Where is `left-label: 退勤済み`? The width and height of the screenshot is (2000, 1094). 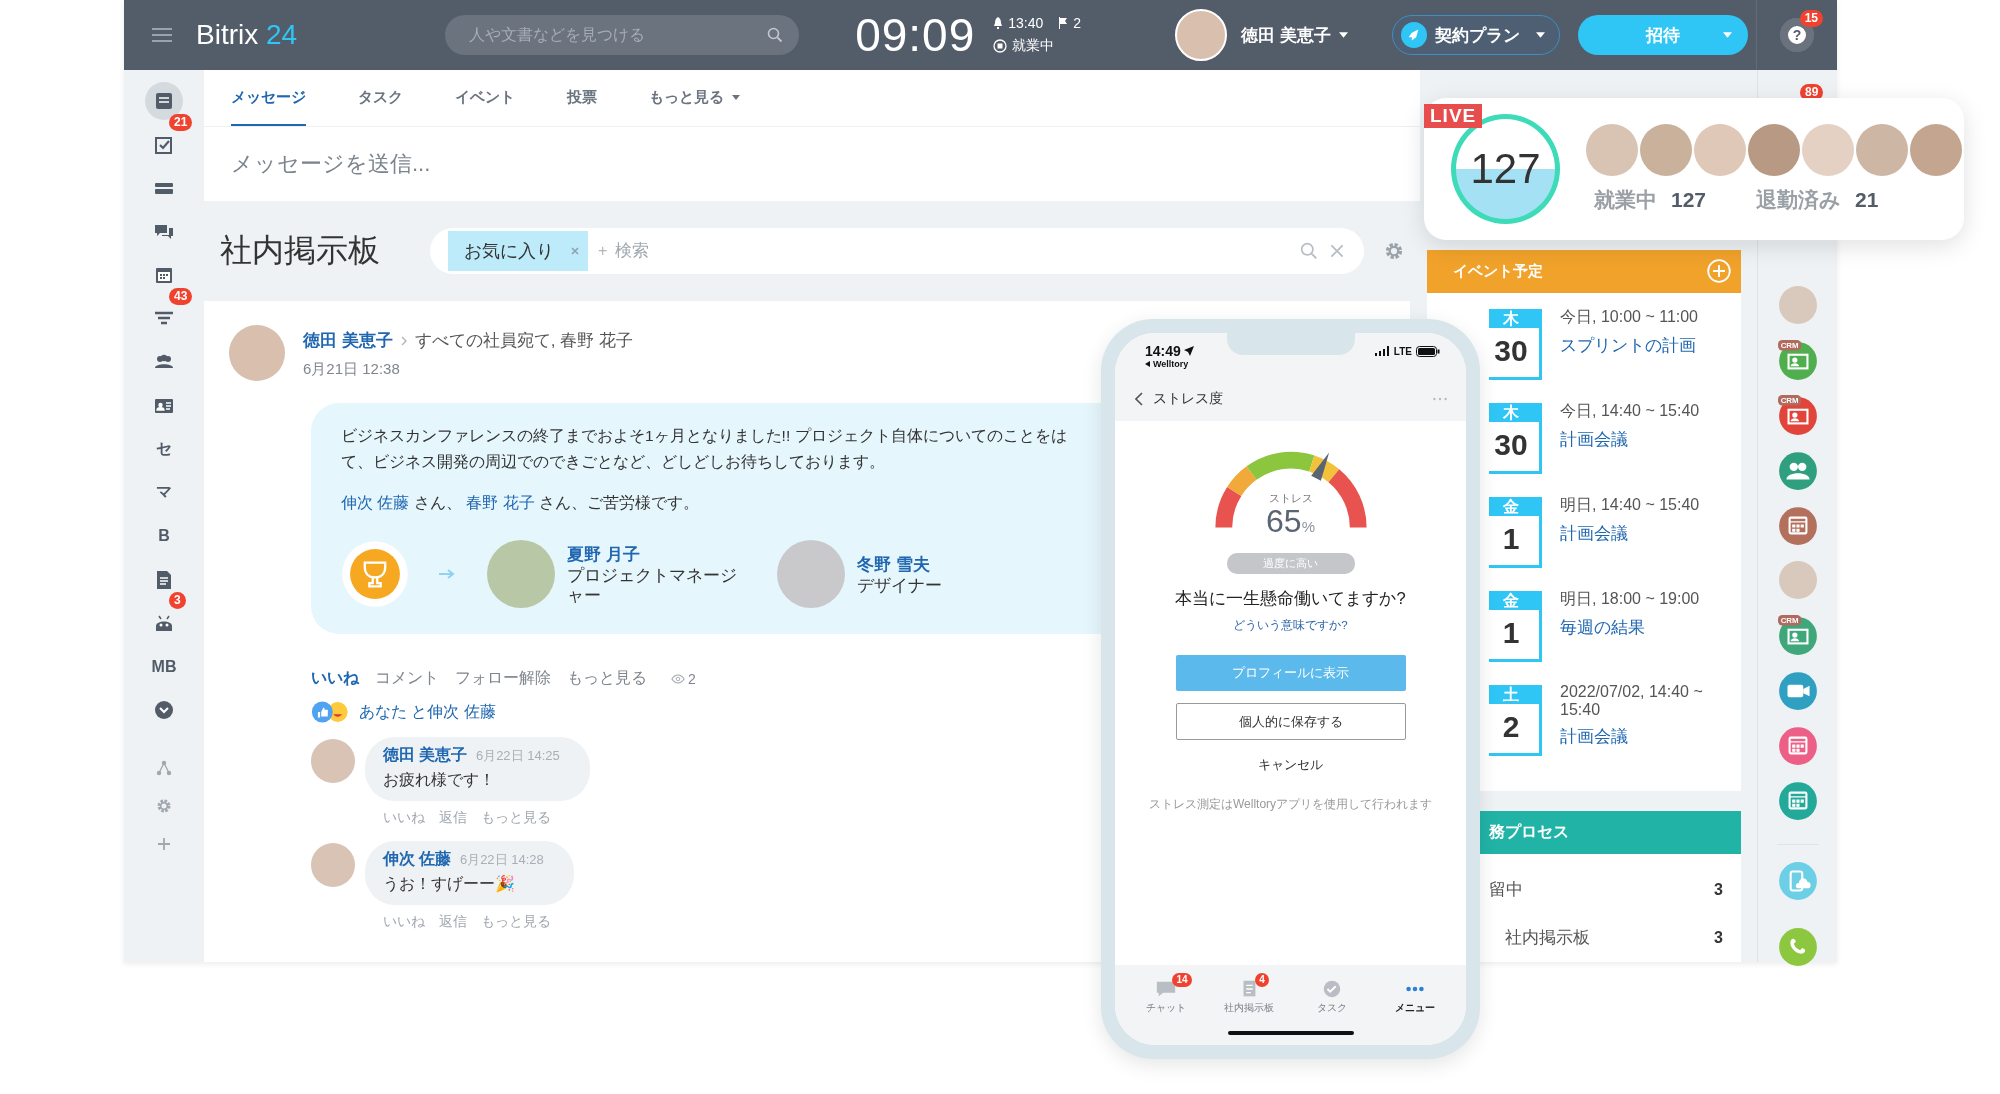 left-label: 退勤済み is located at coordinates (1799, 200).